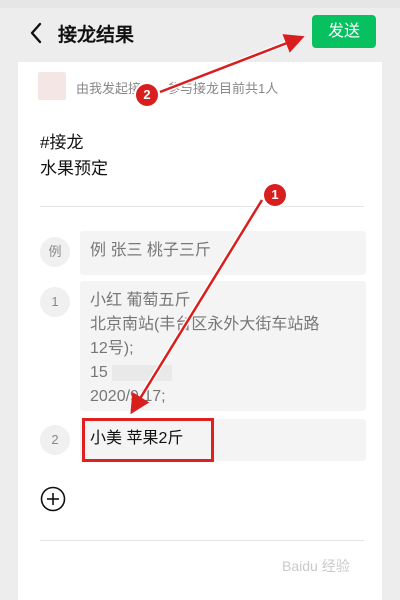  What do you see at coordinates (128, 396) in the screenshot?
I see `entry-line: 2020/9/17;` at bounding box center [128, 396].